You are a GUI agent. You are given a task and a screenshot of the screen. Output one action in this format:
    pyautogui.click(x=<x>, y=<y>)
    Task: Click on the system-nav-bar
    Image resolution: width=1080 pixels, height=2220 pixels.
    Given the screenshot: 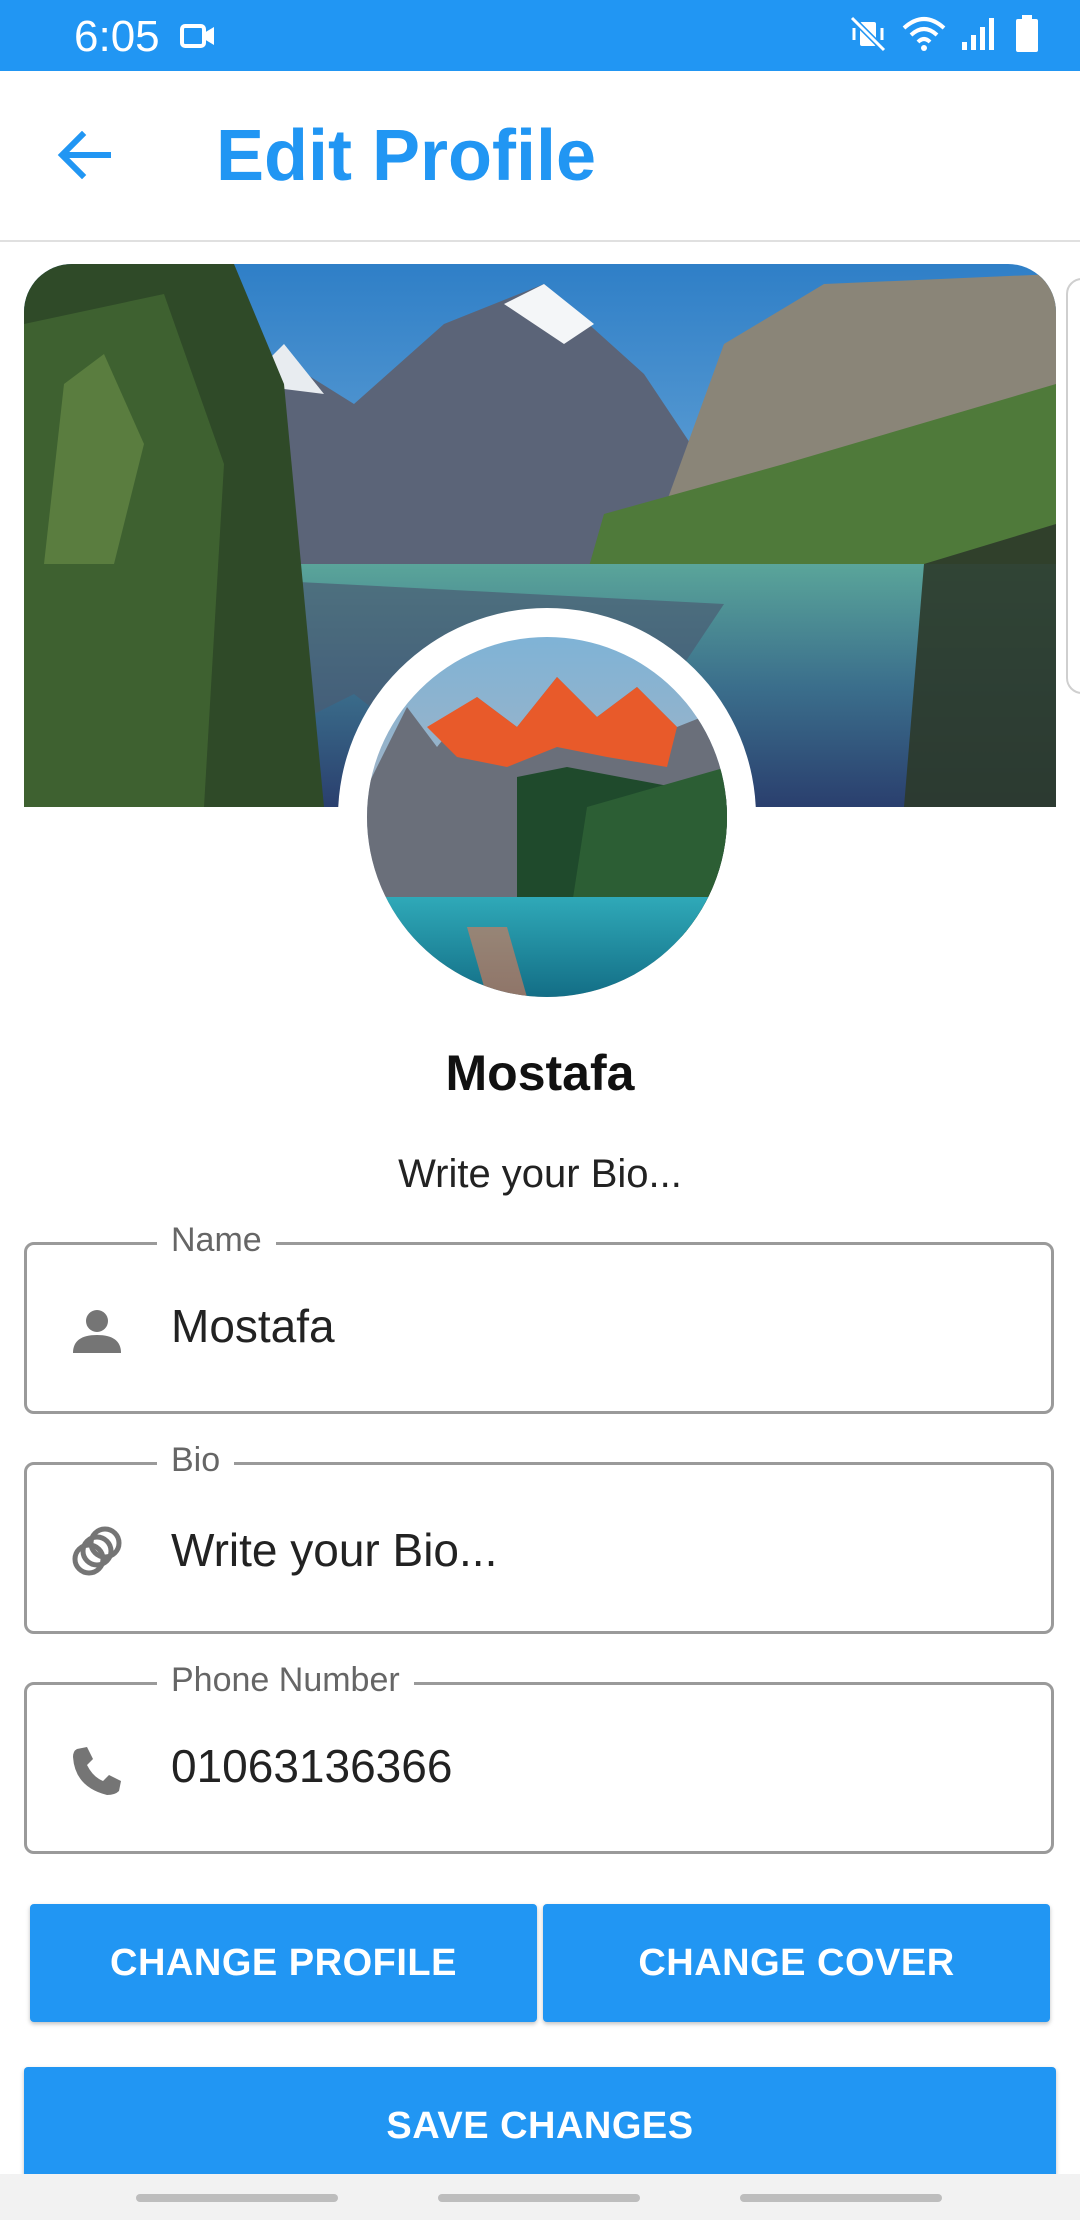 What is the action you would take?
    pyautogui.click(x=540, y=2197)
    